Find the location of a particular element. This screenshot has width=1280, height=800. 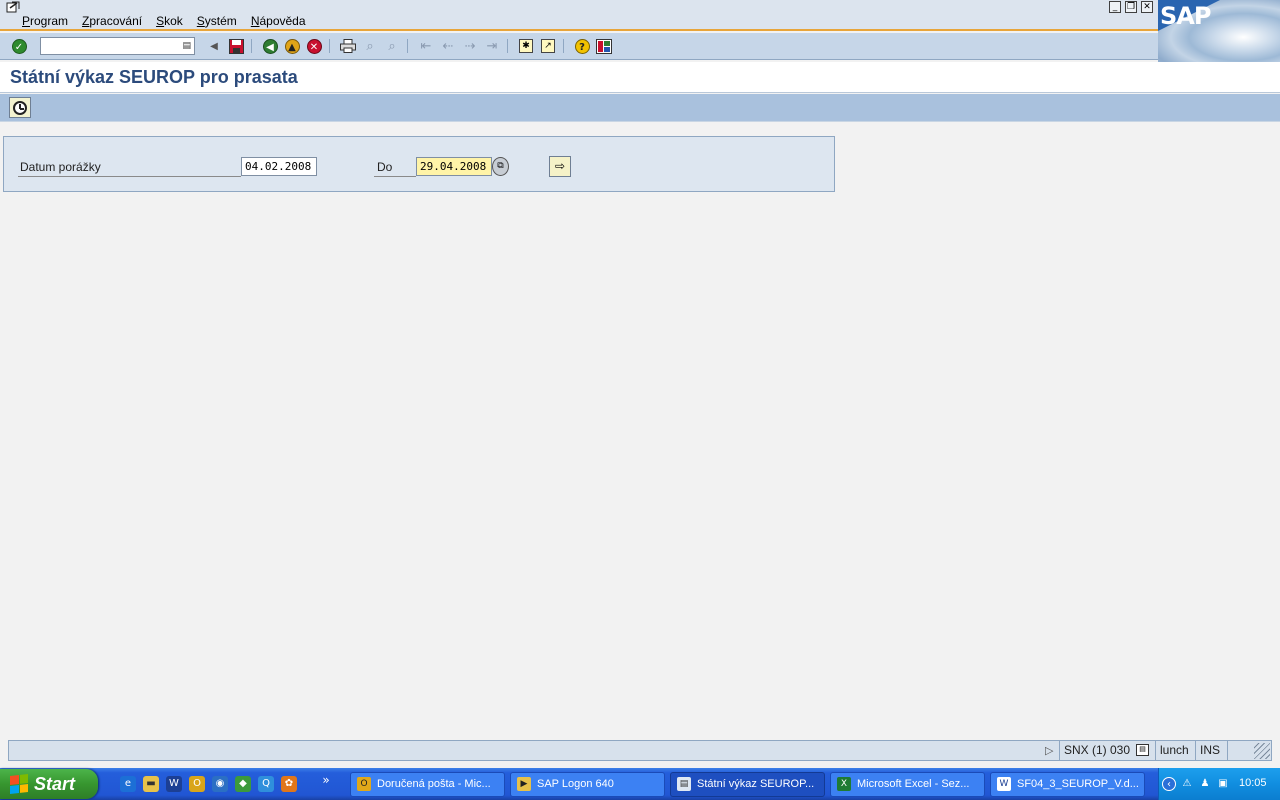

menu-zpracovani: Zpracování is located at coordinates (112, 21).